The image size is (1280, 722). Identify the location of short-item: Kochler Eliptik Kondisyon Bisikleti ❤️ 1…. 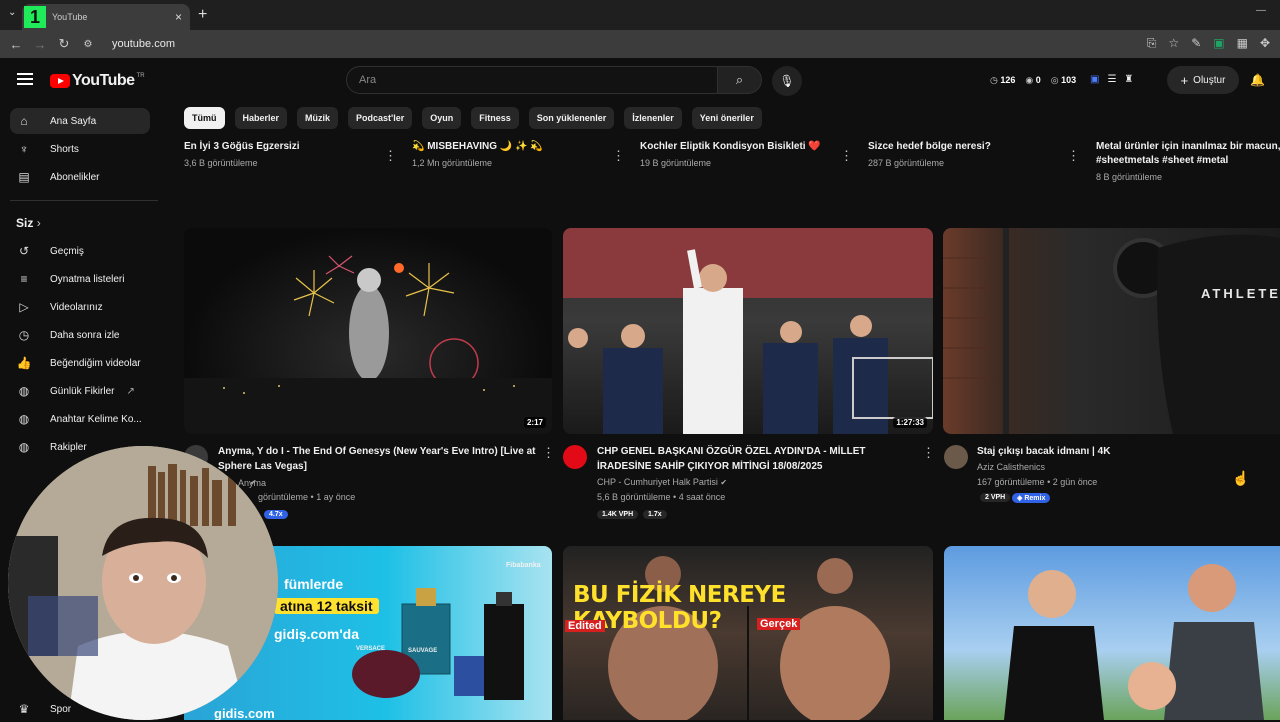
(740, 154).